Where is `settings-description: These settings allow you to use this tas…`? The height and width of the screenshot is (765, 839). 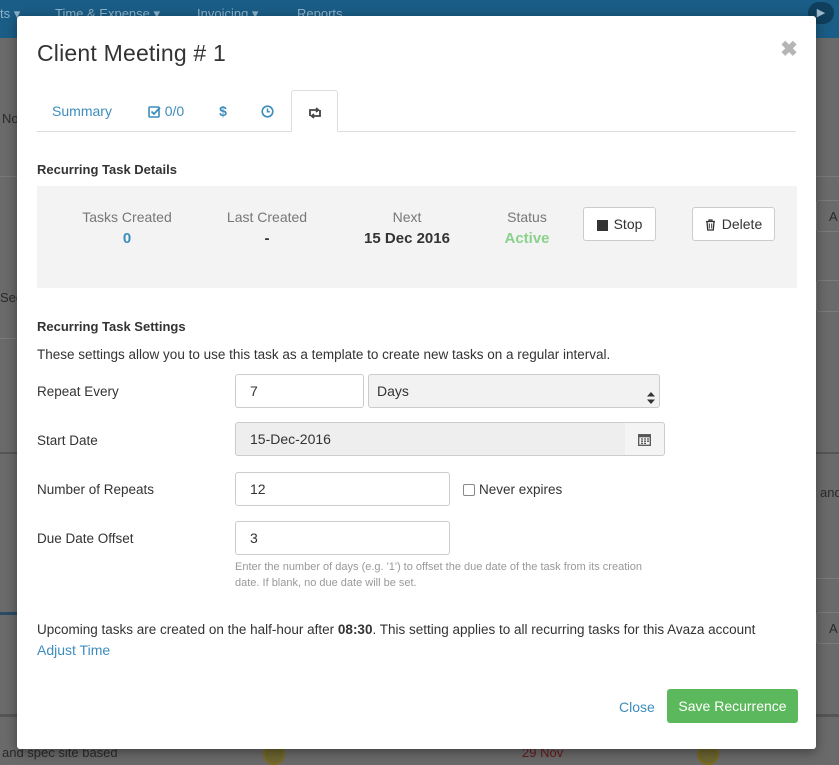 settings-description: These settings allow you to use this tas… is located at coordinates (324, 354).